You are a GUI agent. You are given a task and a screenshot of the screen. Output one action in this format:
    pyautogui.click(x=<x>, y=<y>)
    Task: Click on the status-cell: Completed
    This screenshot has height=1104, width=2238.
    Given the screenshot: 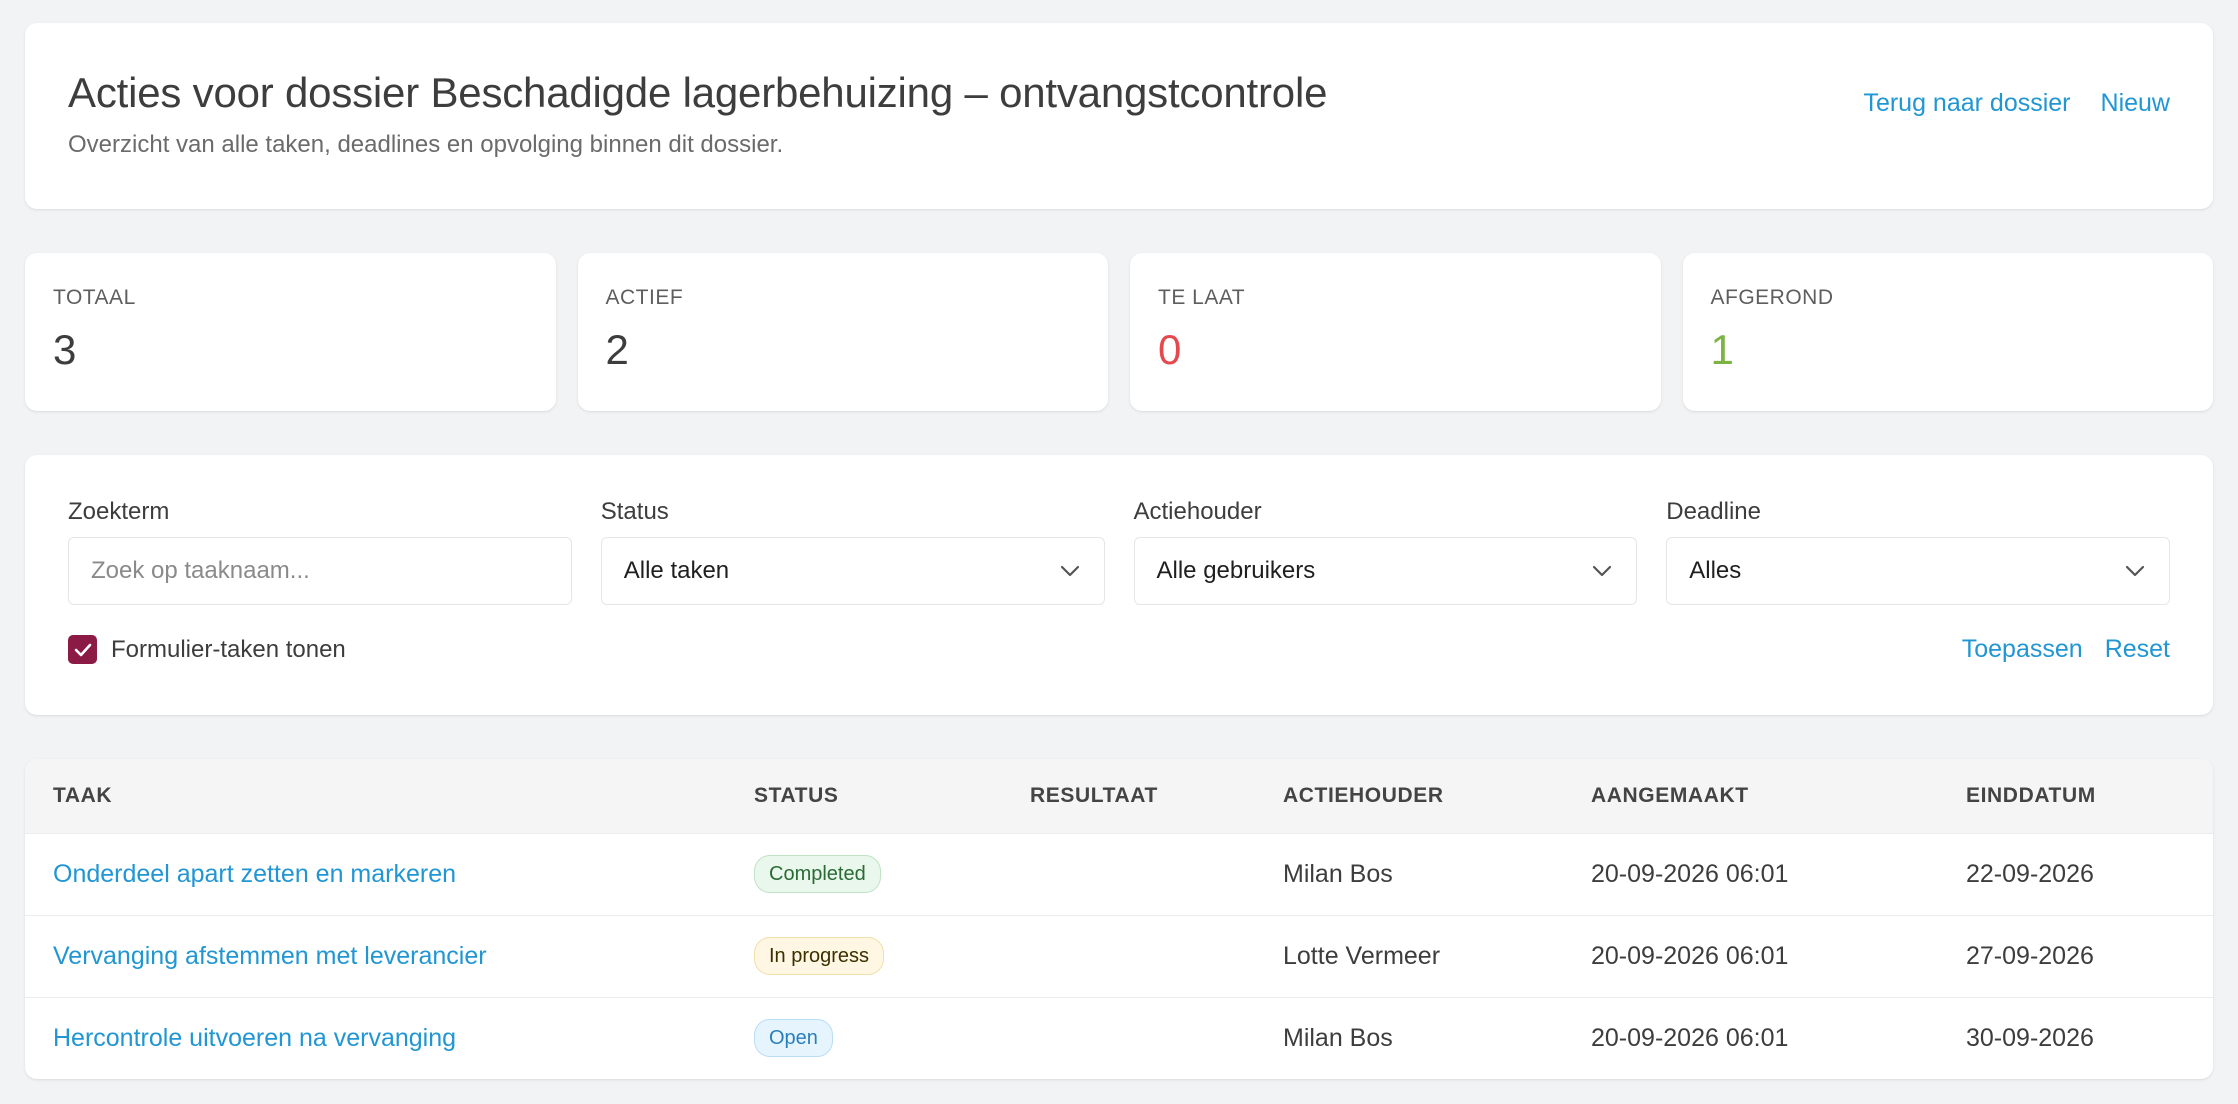 What is the action you would take?
    pyautogui.click(x=864, y=874)
    